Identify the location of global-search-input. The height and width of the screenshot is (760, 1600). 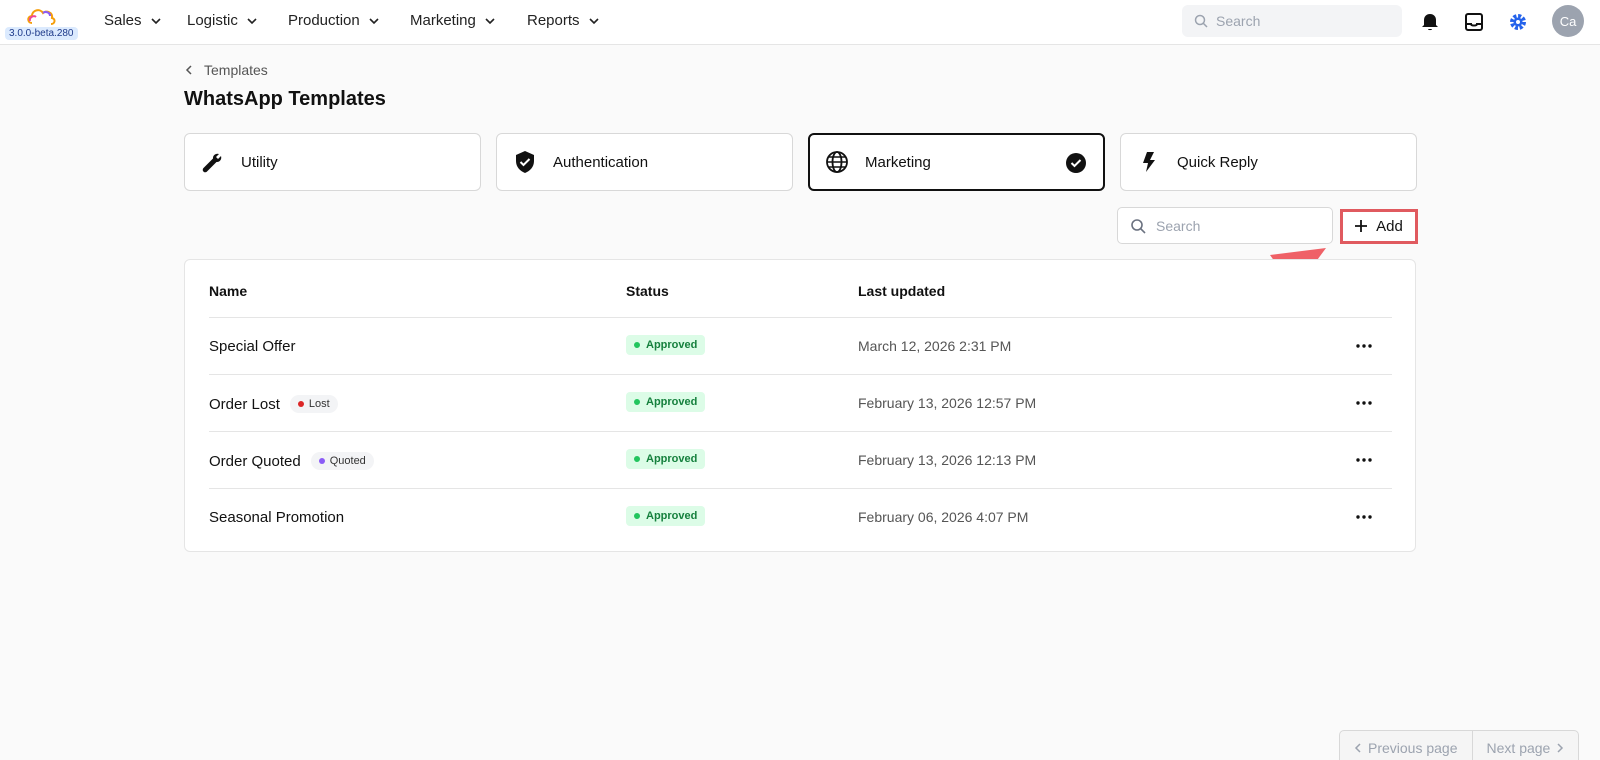
(1301, 21).